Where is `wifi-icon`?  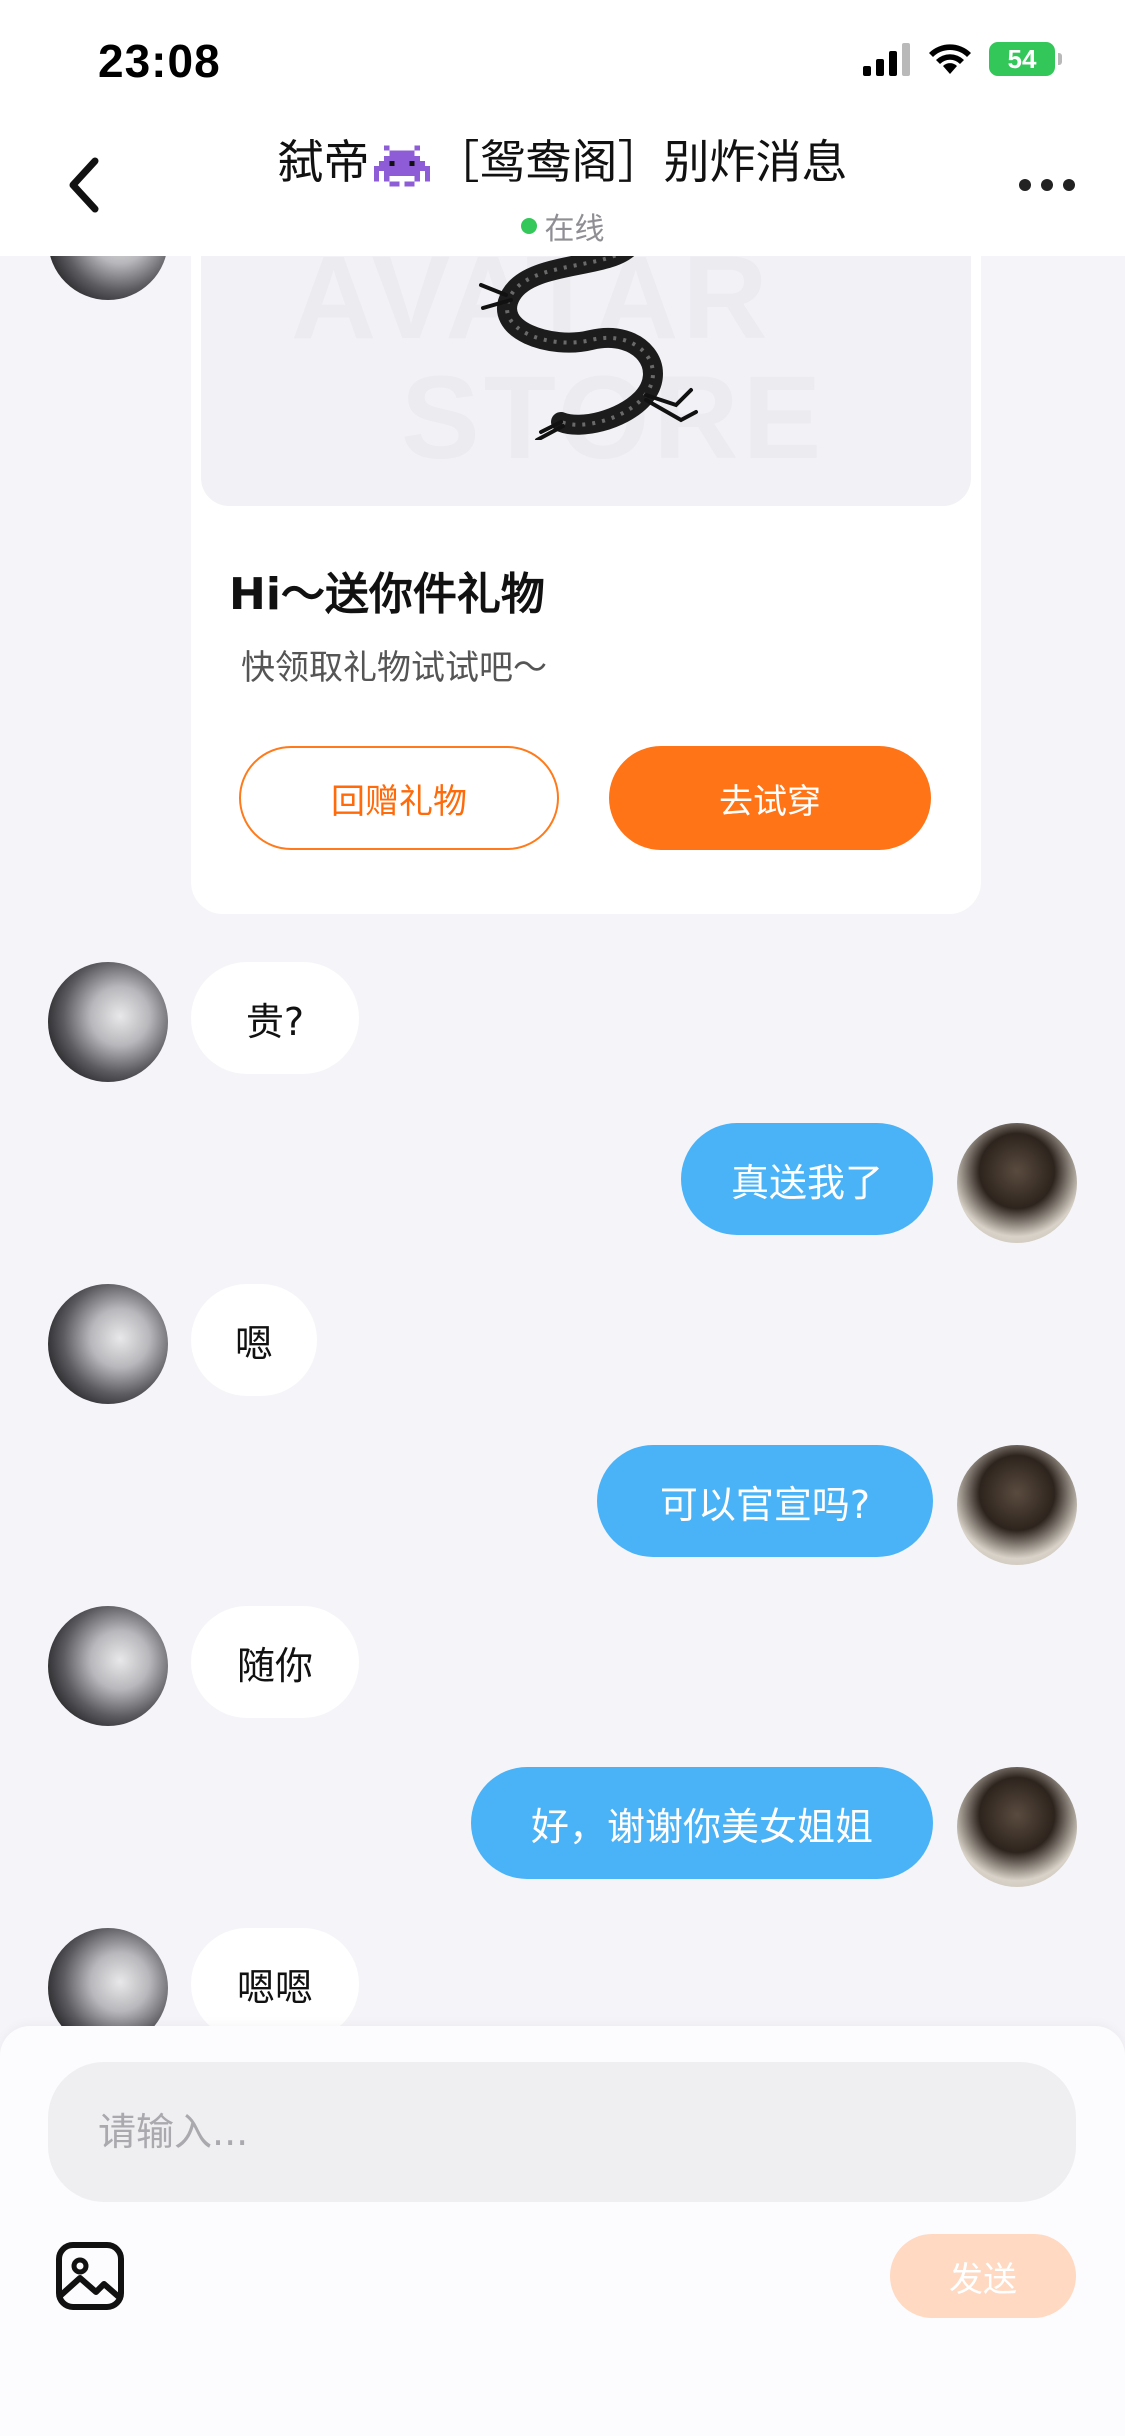 wifi-icon is located at coordinates (950, 59).